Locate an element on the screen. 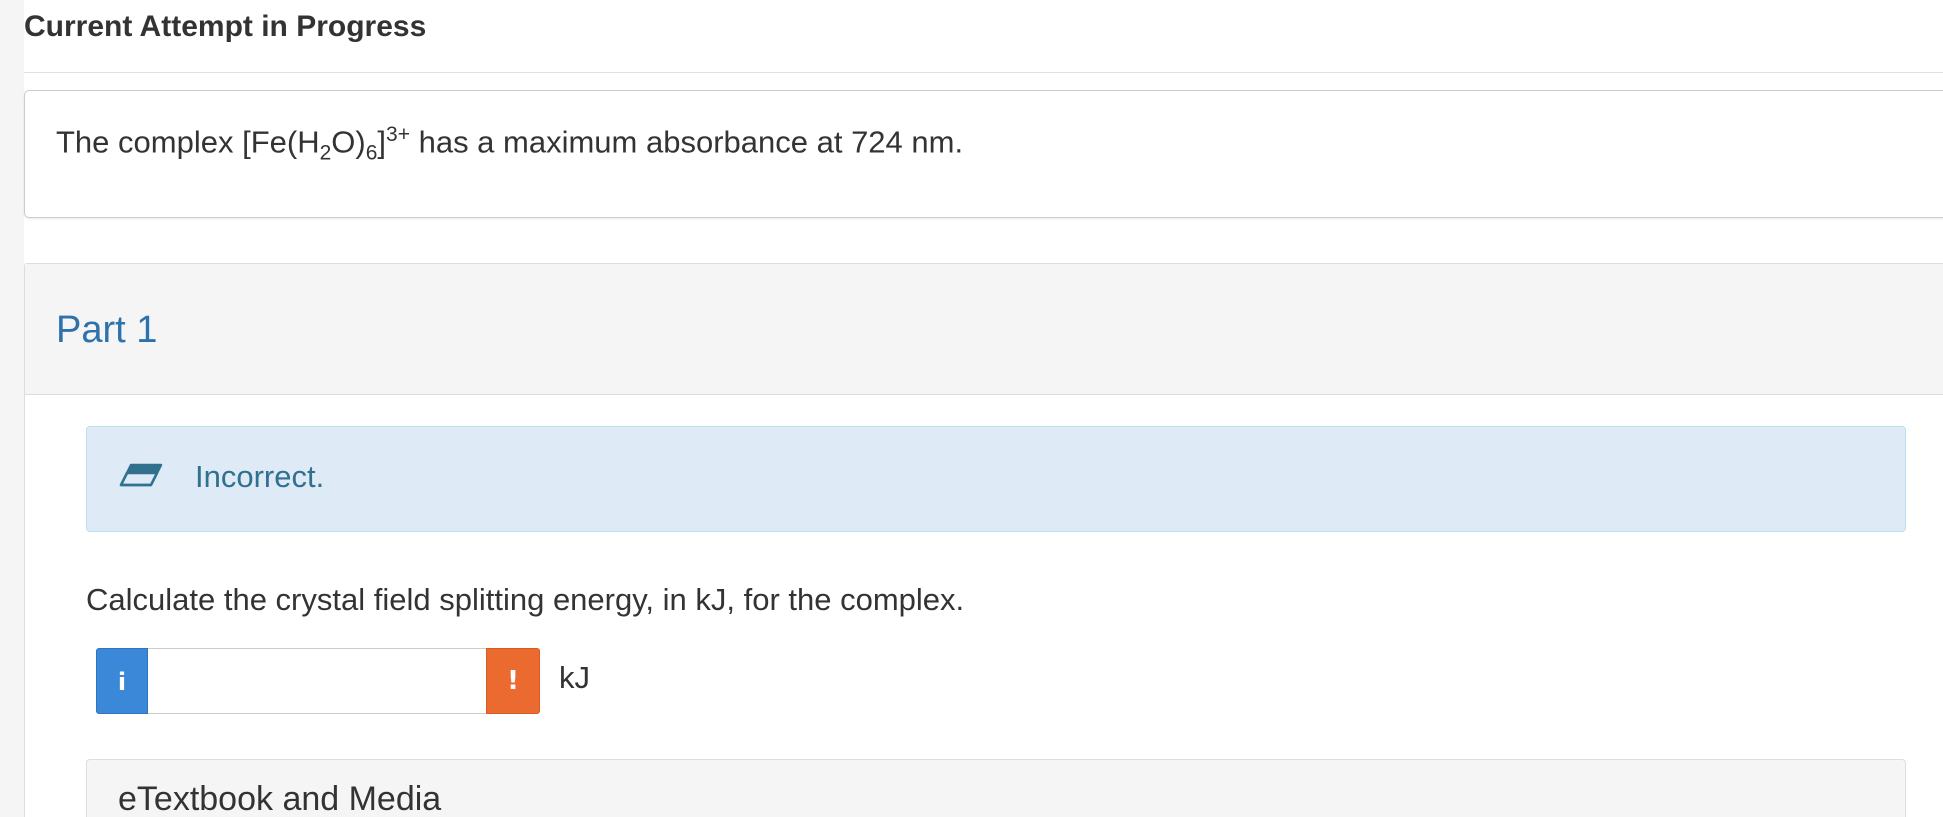 The width and height of the screenshot is (1943, 817). feedback-alert: Incorrect. is located at coordinates (996, 479).